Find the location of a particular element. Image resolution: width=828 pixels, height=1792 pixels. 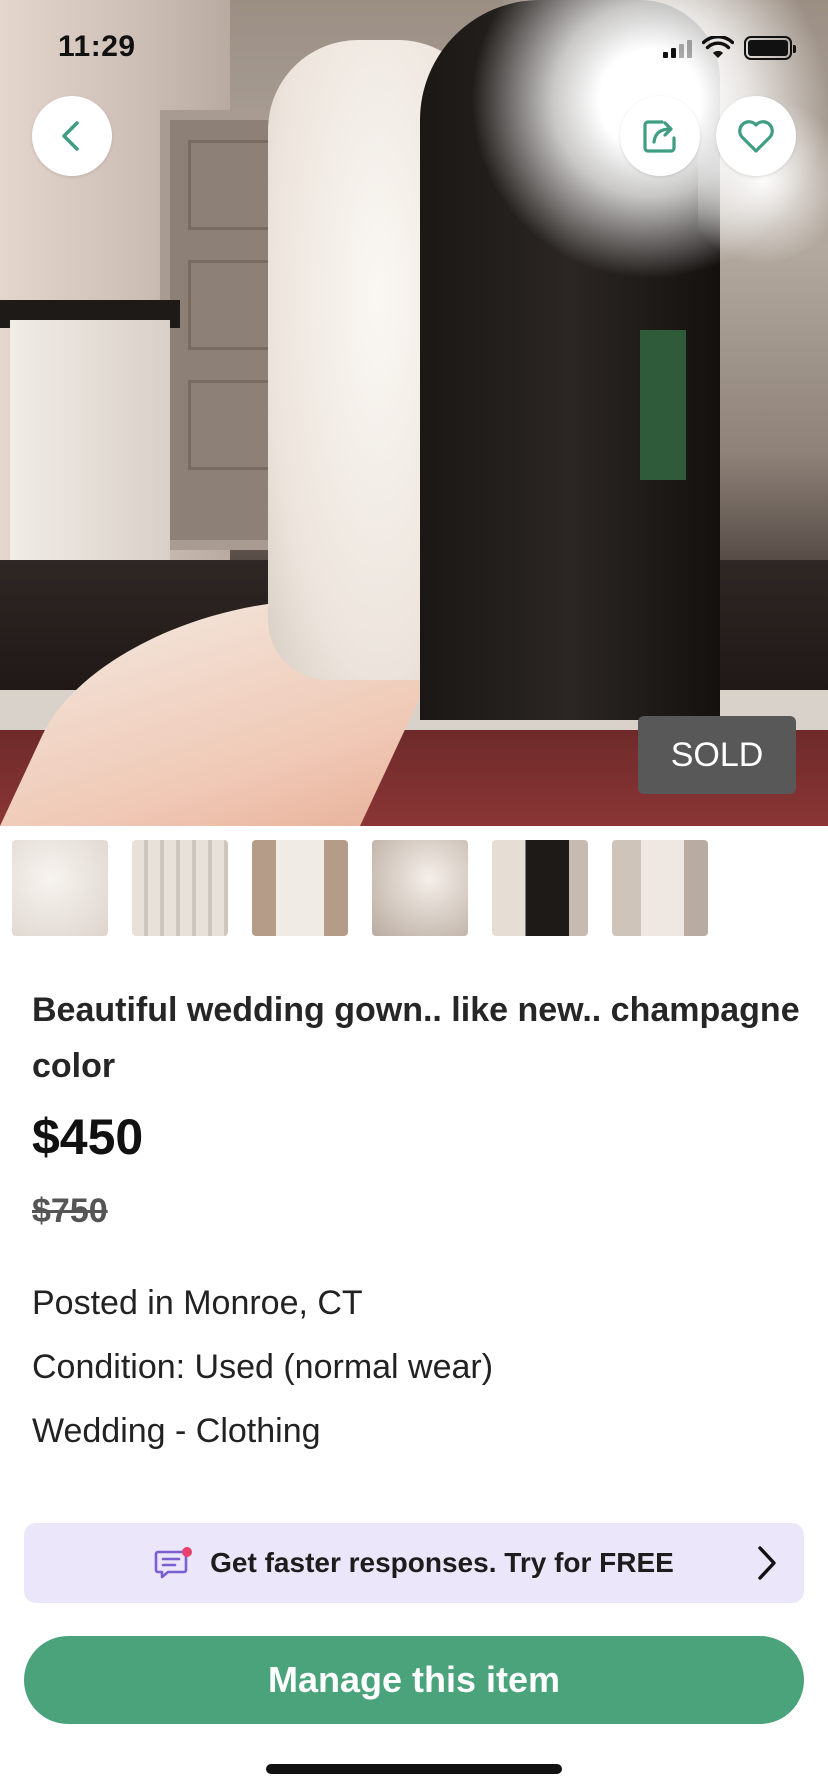

status-icons is located at coordinates (729, 48).